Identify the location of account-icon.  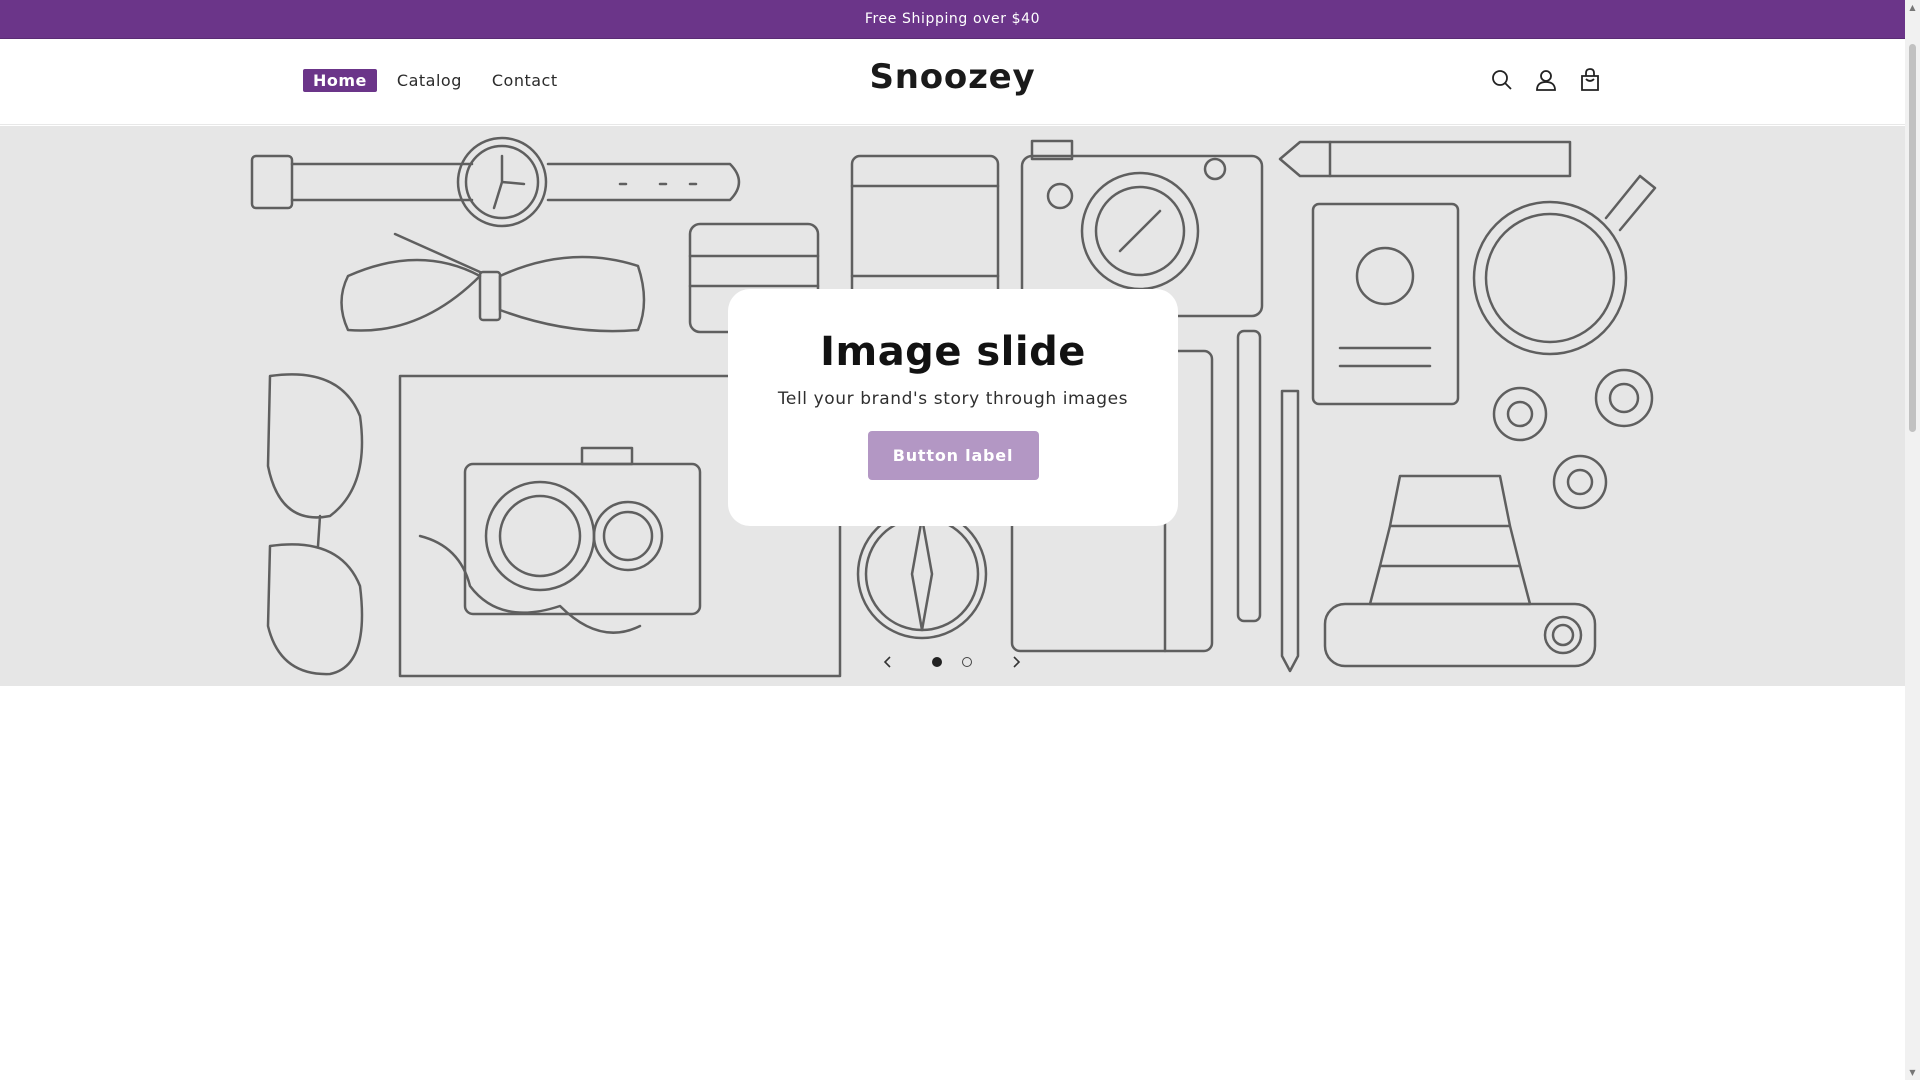
(1546, 80).